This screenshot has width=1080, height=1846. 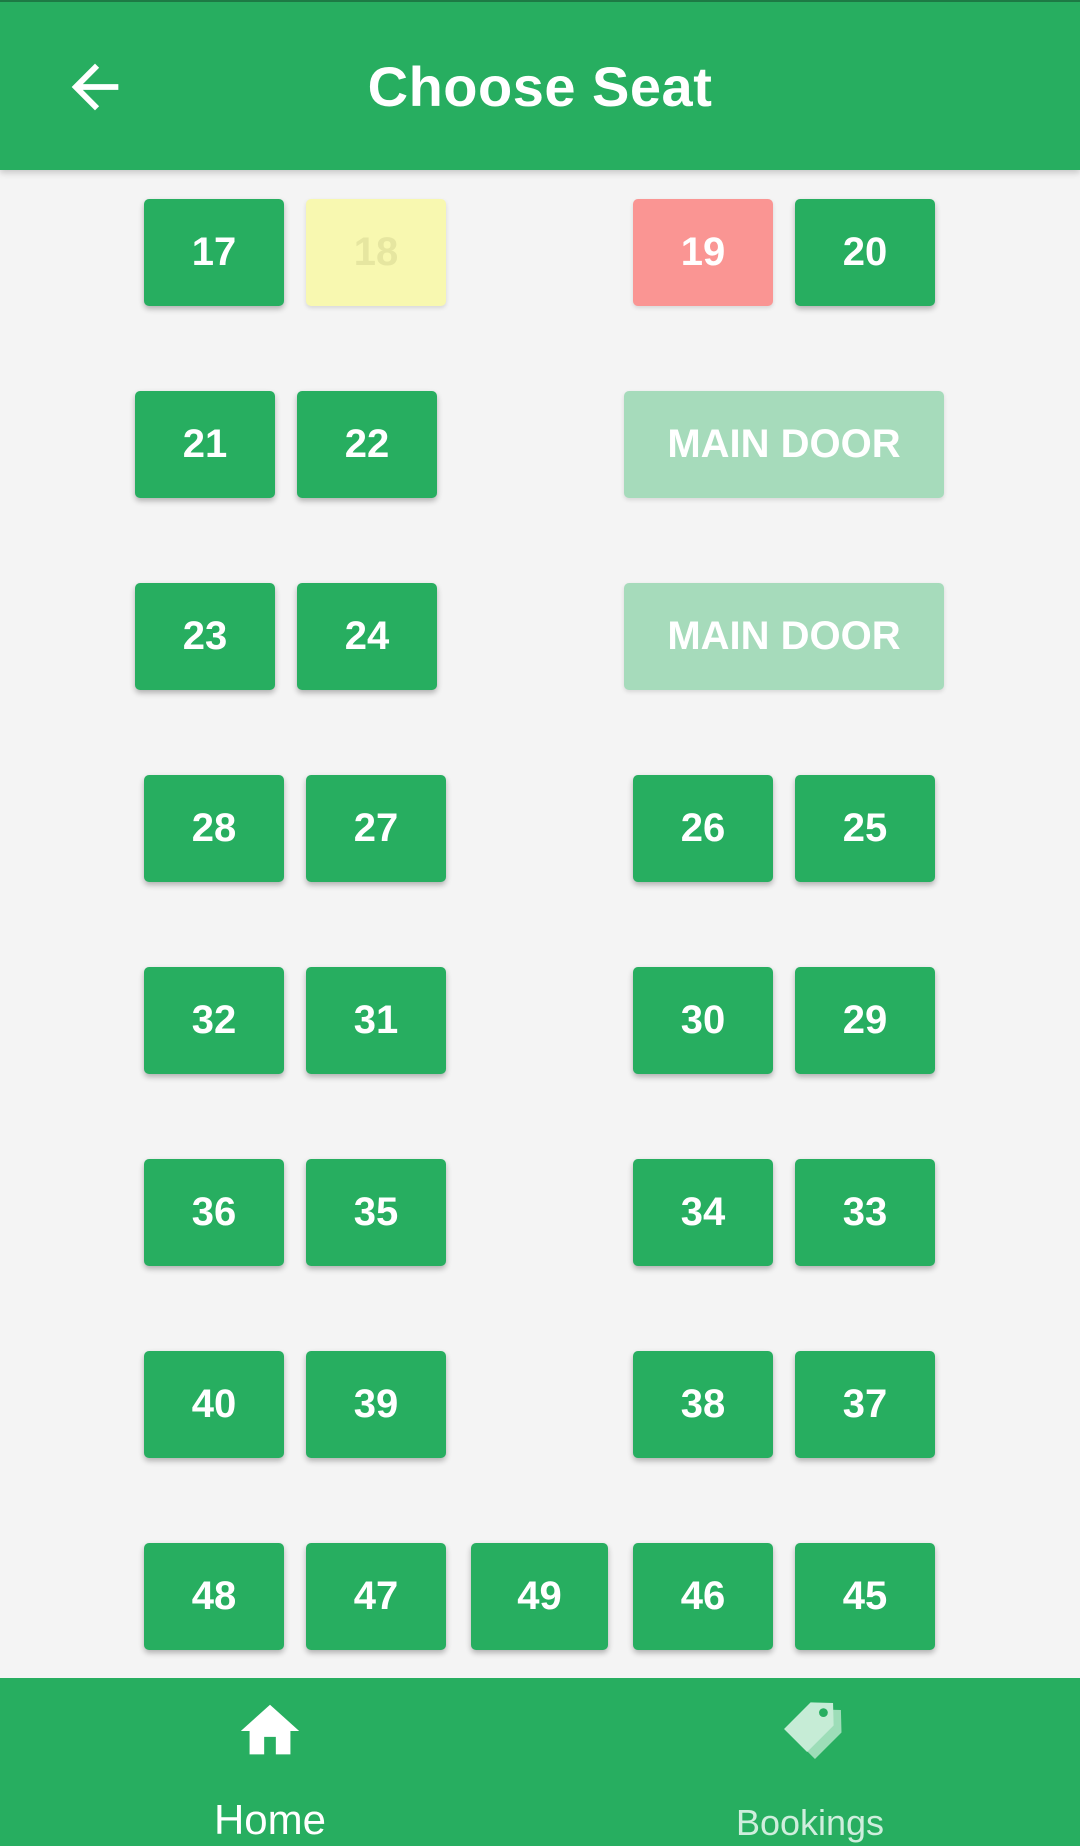 What do you see at coordinates (703, 1596) in the screenshot?
I see `seat-46: 46` at bounding box center [703, 1596].